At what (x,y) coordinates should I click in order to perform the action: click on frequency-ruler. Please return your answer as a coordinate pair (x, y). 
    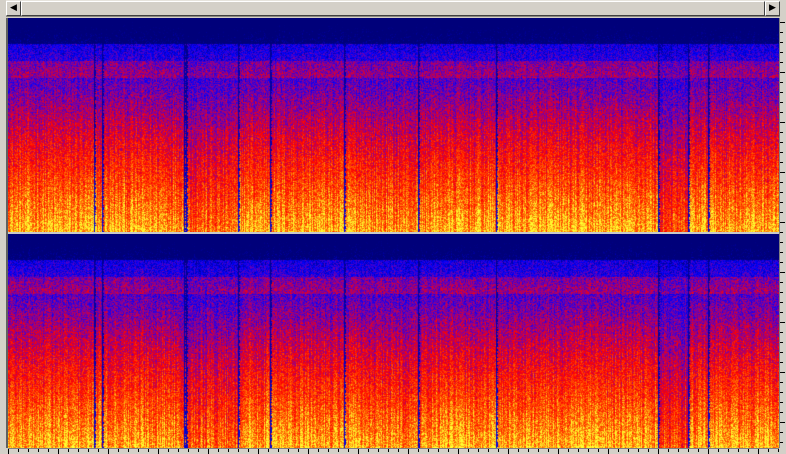
    Looking at the image, I should click on (782, 233).